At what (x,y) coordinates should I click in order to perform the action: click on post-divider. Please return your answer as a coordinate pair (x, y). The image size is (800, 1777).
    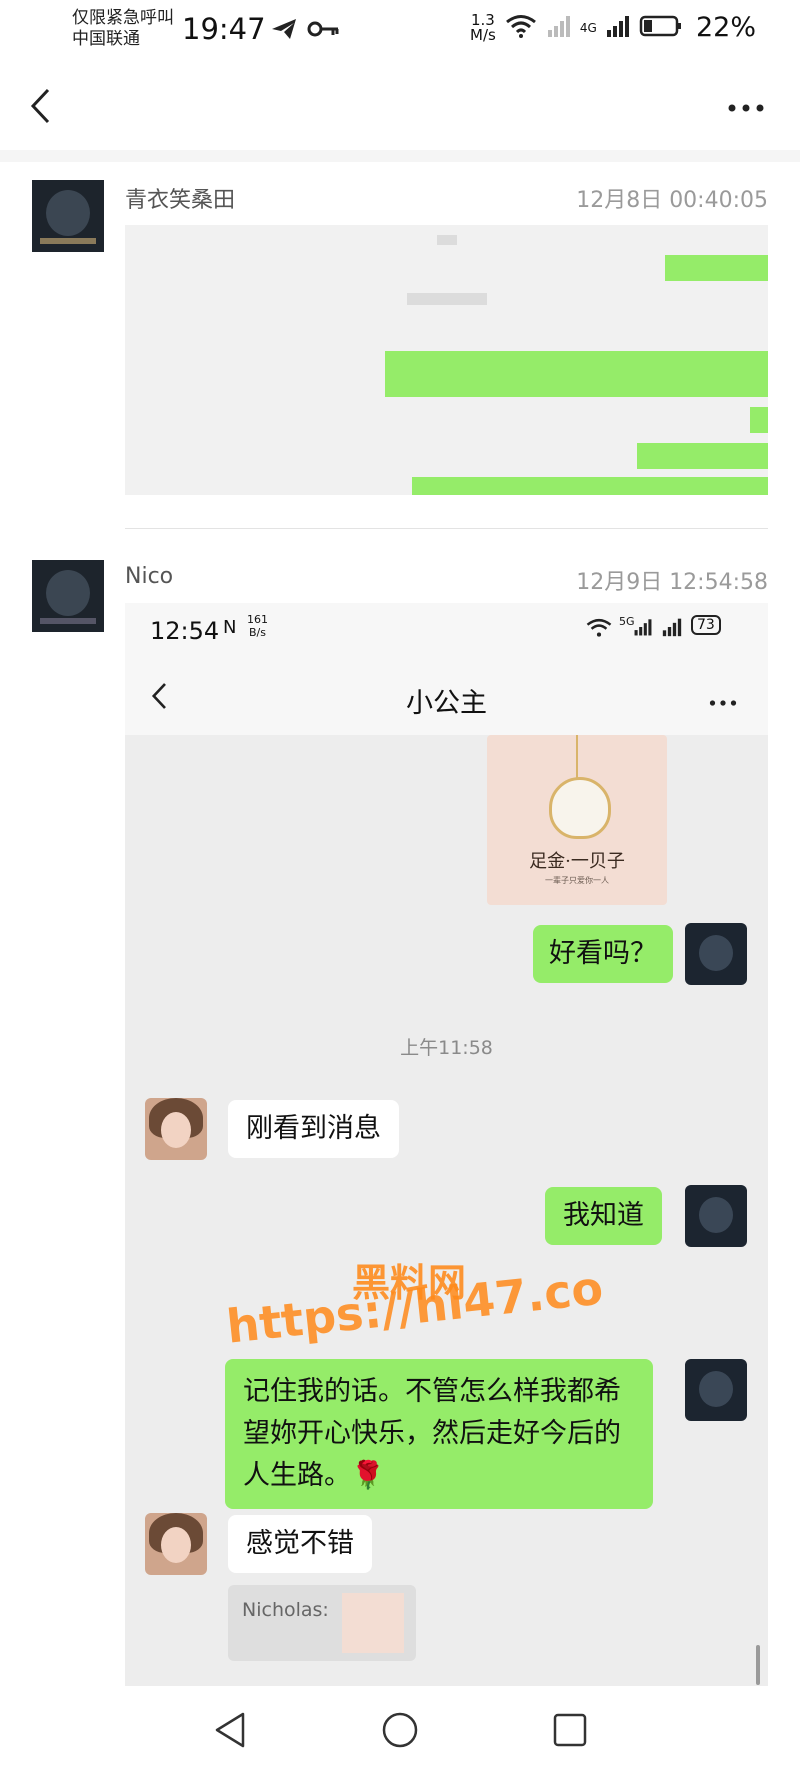
    Looking at the image, I should click on (446, 528).